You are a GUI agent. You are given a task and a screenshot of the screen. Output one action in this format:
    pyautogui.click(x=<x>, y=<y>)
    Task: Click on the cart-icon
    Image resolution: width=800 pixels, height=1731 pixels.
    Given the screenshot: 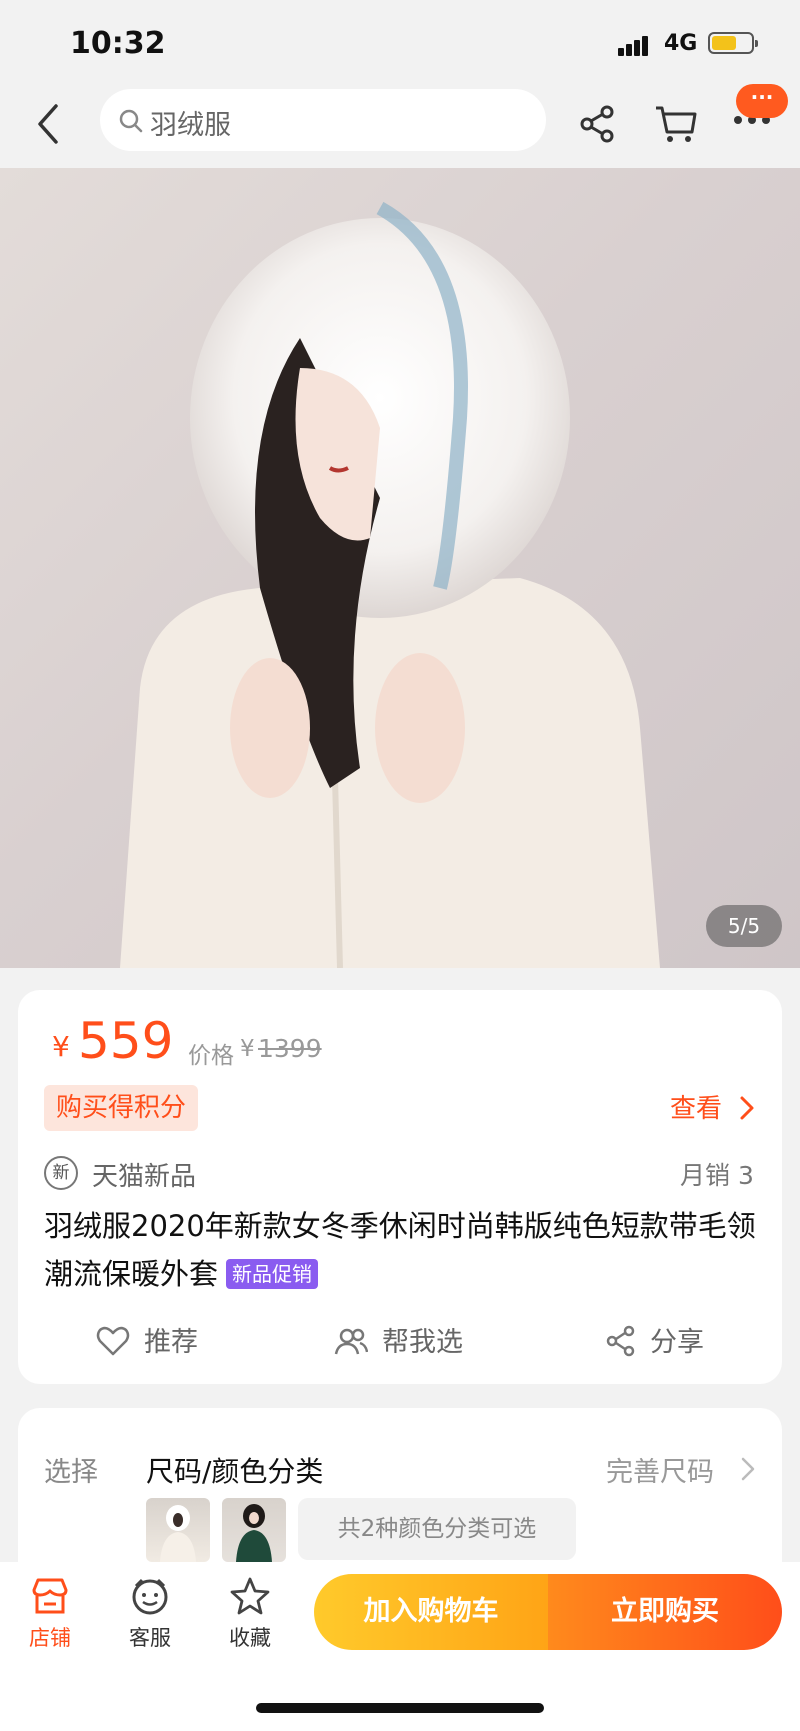 What is the action you would take?
    pyautogui.click(x=676, y=124)
    